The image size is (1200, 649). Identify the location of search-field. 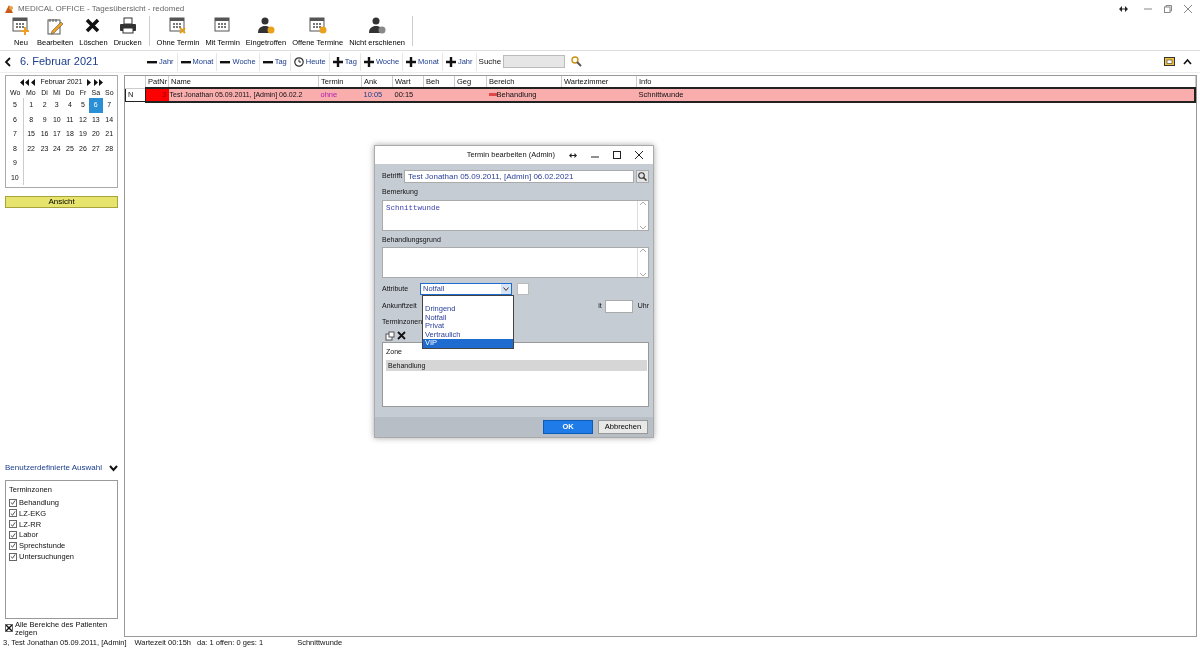
(534, 61).